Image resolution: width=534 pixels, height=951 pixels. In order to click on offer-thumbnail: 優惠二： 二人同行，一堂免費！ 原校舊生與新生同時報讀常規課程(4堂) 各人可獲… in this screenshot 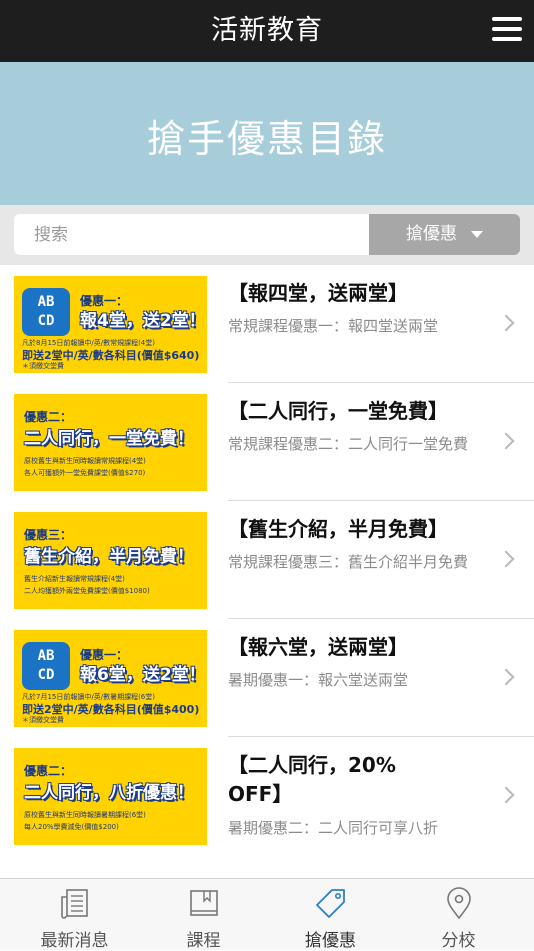, I will do `click(110, 442)`.